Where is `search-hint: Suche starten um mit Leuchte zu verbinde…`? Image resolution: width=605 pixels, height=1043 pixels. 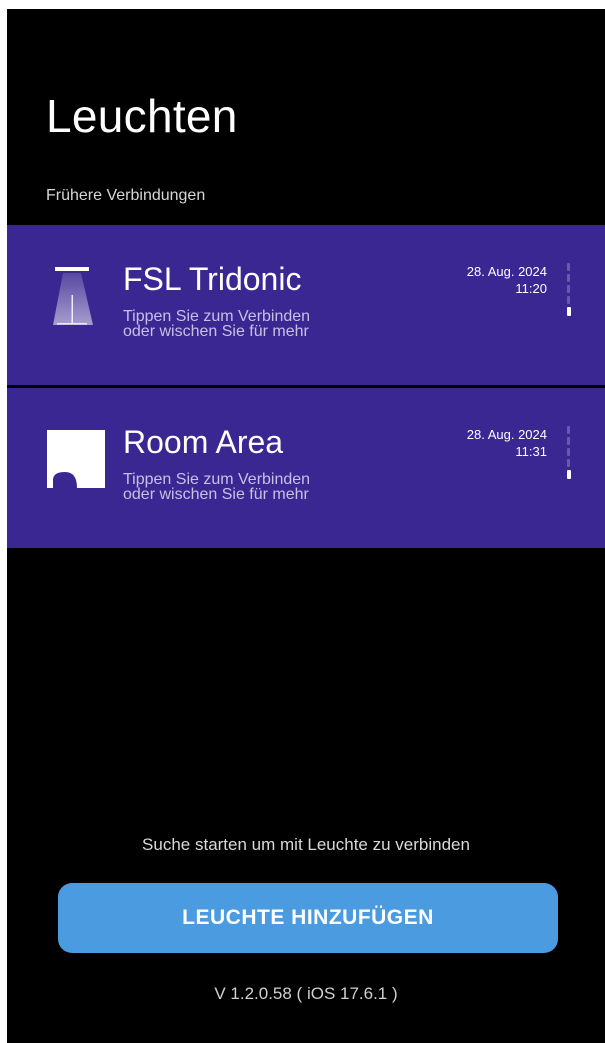
search-hint: Suche starten um mit Leuchte zu verbinde… is located at coordinates (306, 844).